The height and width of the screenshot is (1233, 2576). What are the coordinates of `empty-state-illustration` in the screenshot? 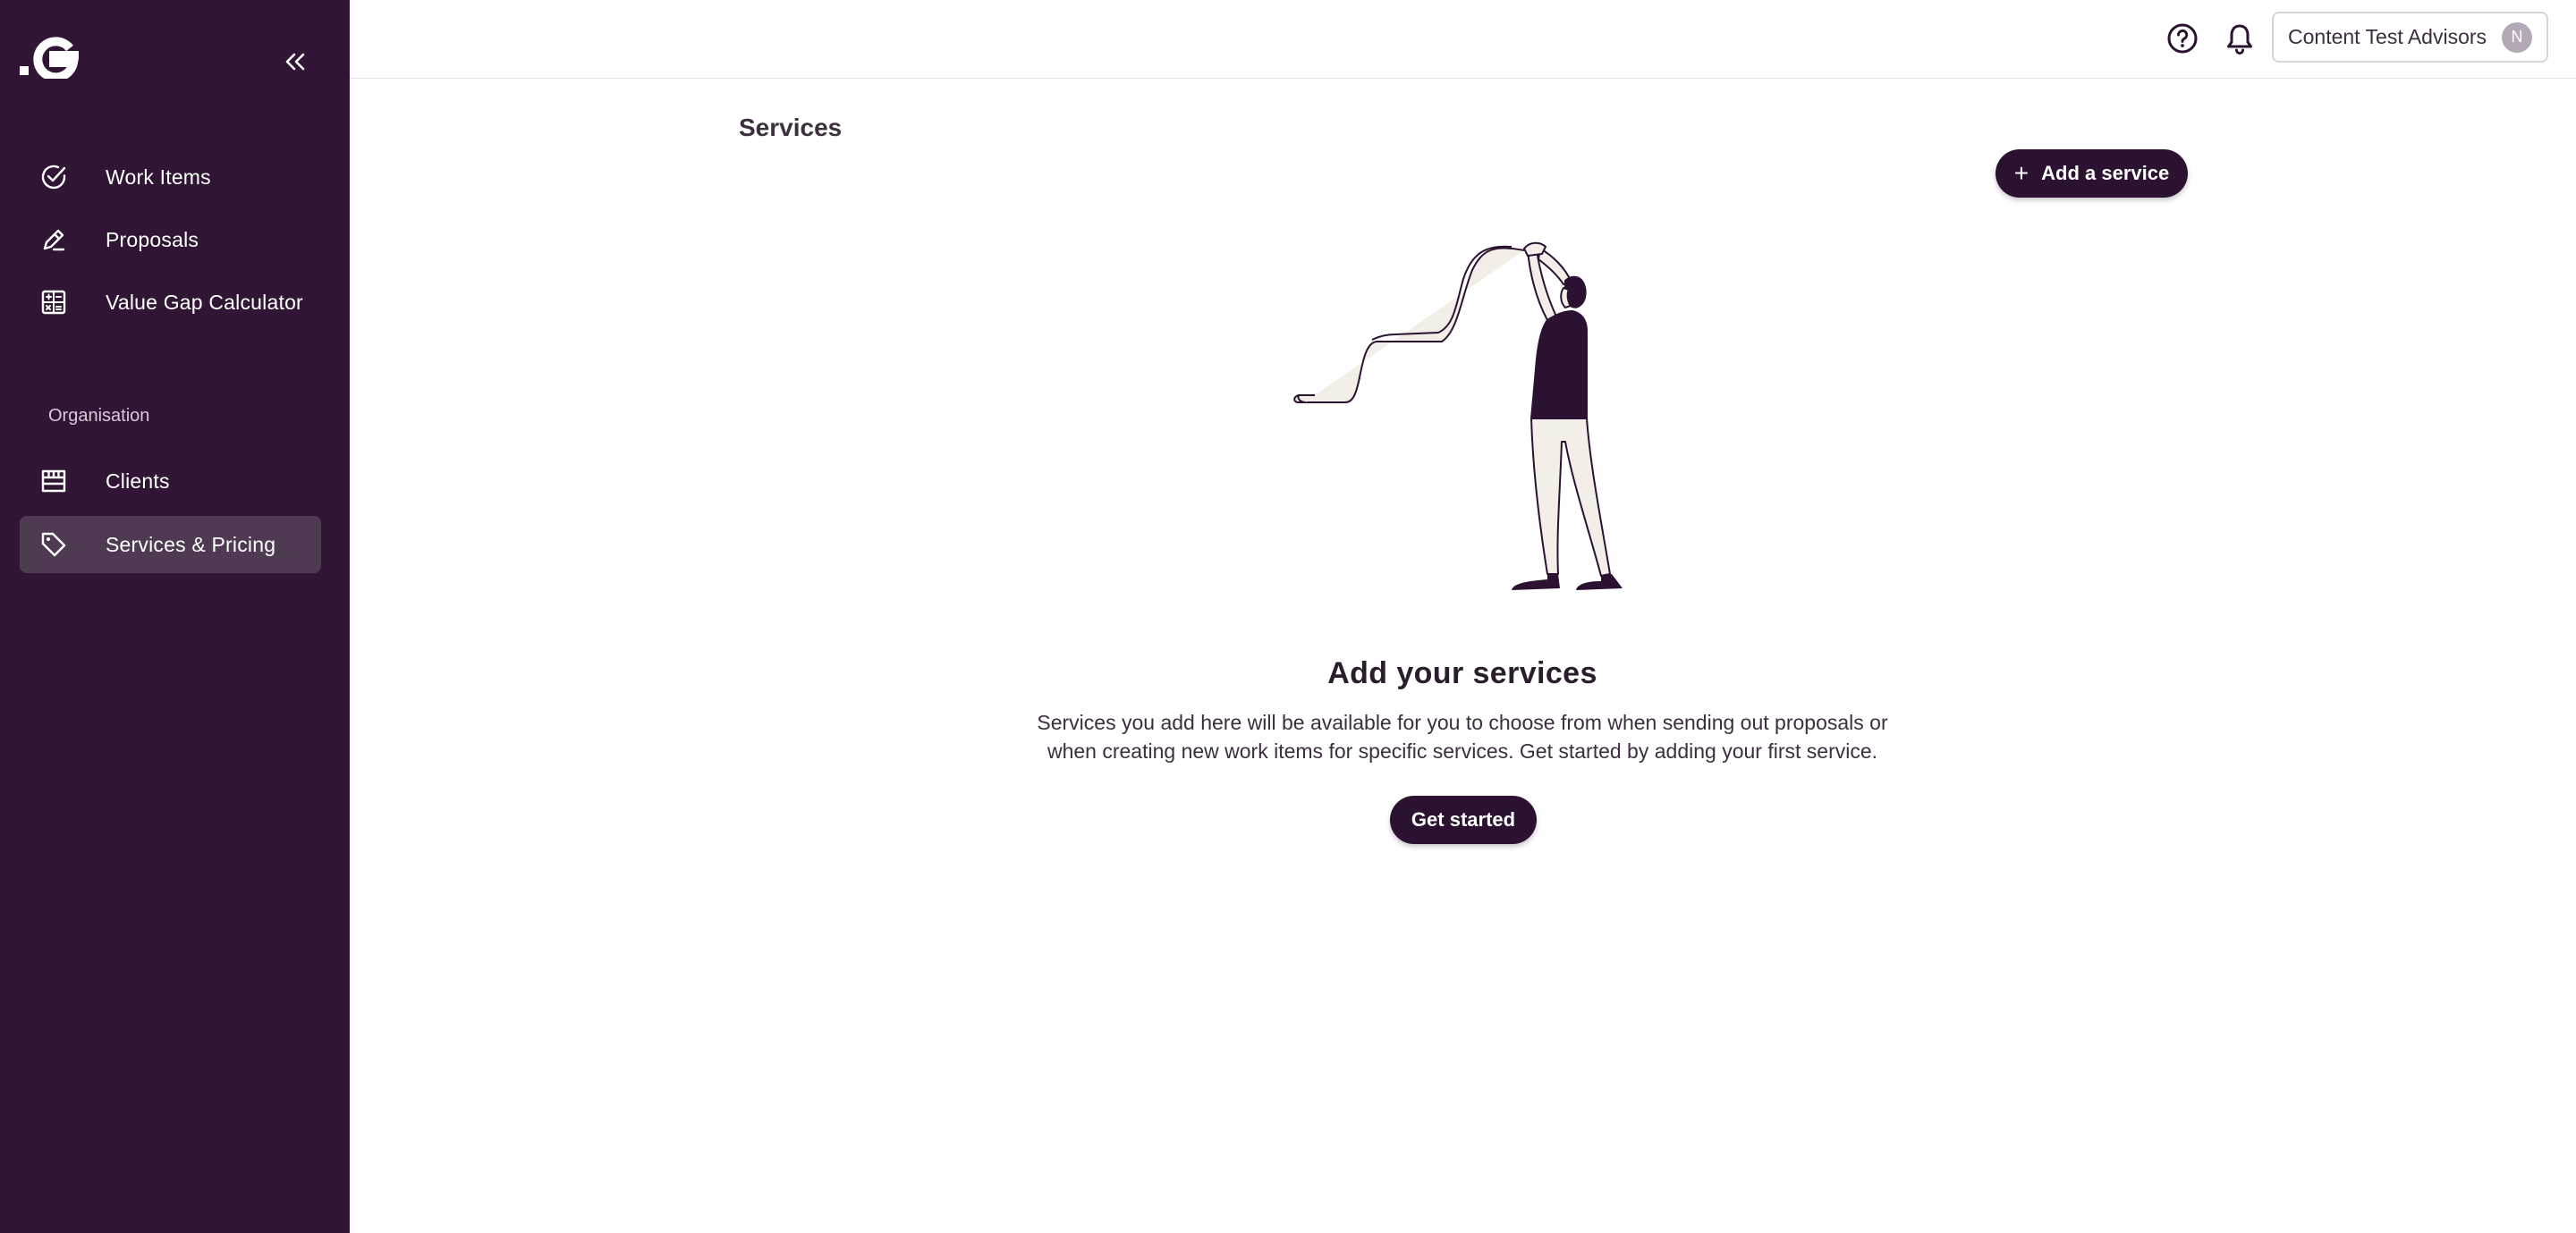 It's located at (1458, 418).